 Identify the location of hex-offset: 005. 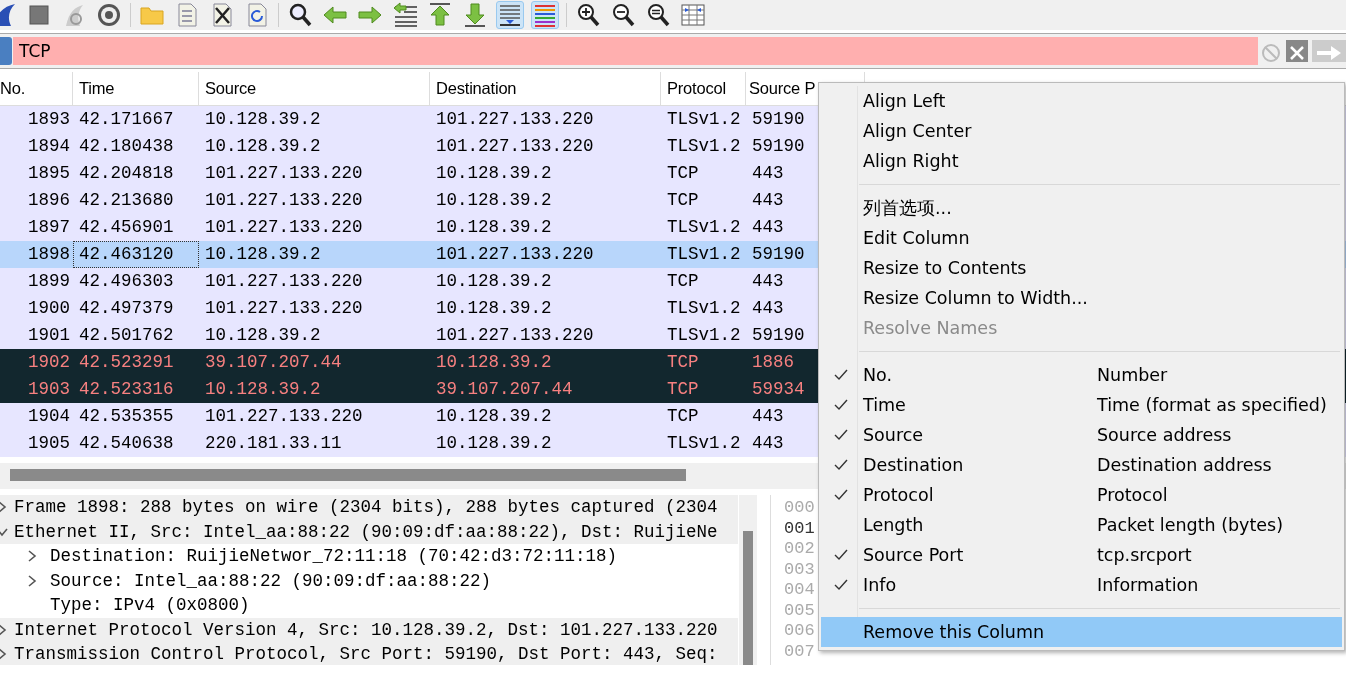
(799, 608).